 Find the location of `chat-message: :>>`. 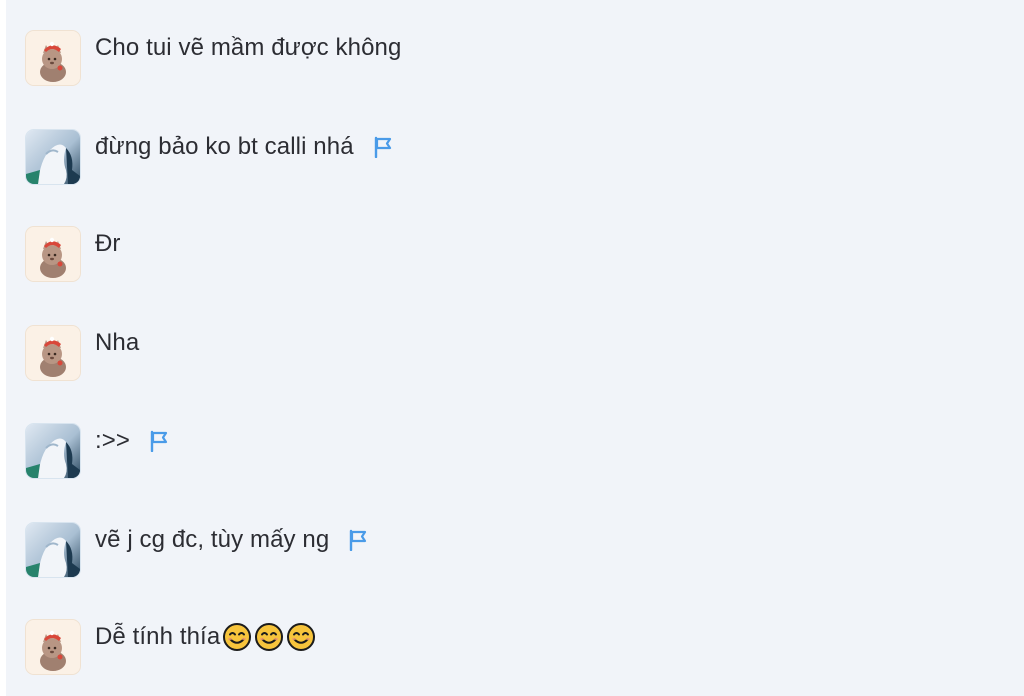

chat-message: :>> is located at coordinates (98, 452).